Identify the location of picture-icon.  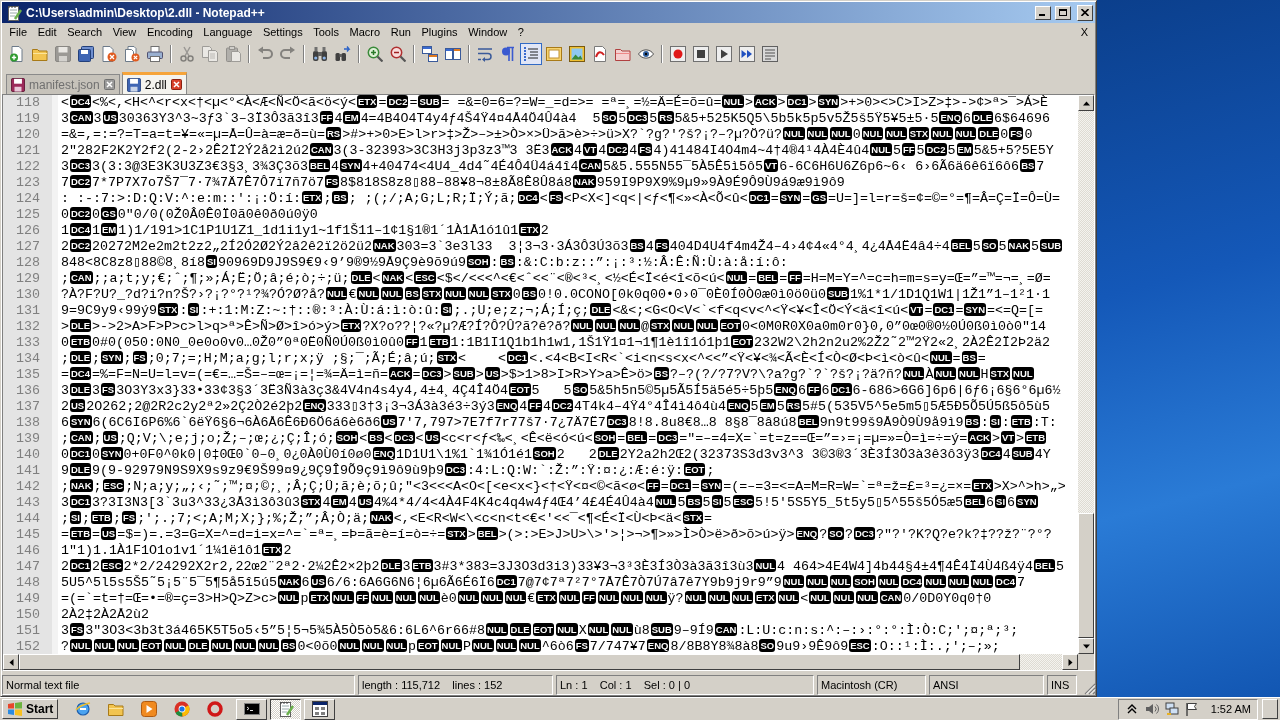
(576, 54).